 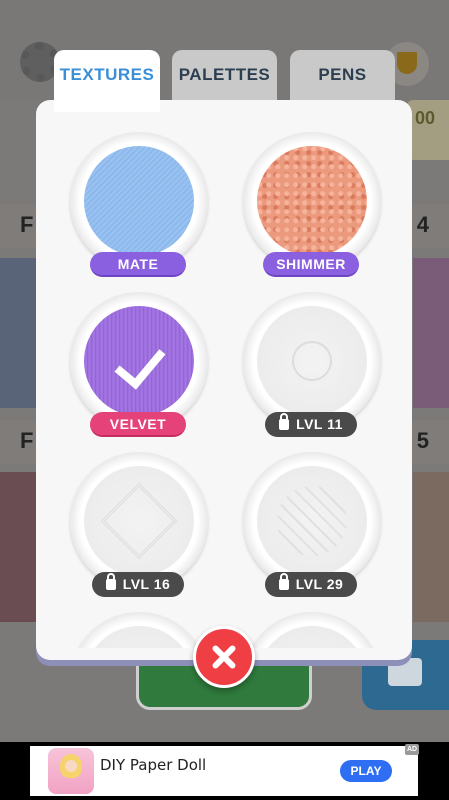 I want to click on texture-item-locked-29: LVL 29, so click(x=312, y=527).